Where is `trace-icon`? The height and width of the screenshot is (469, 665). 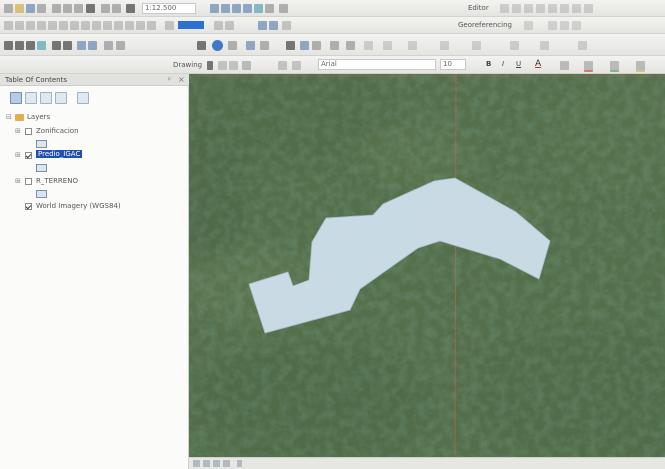
trace-icon is located at coordinates (540, 8).